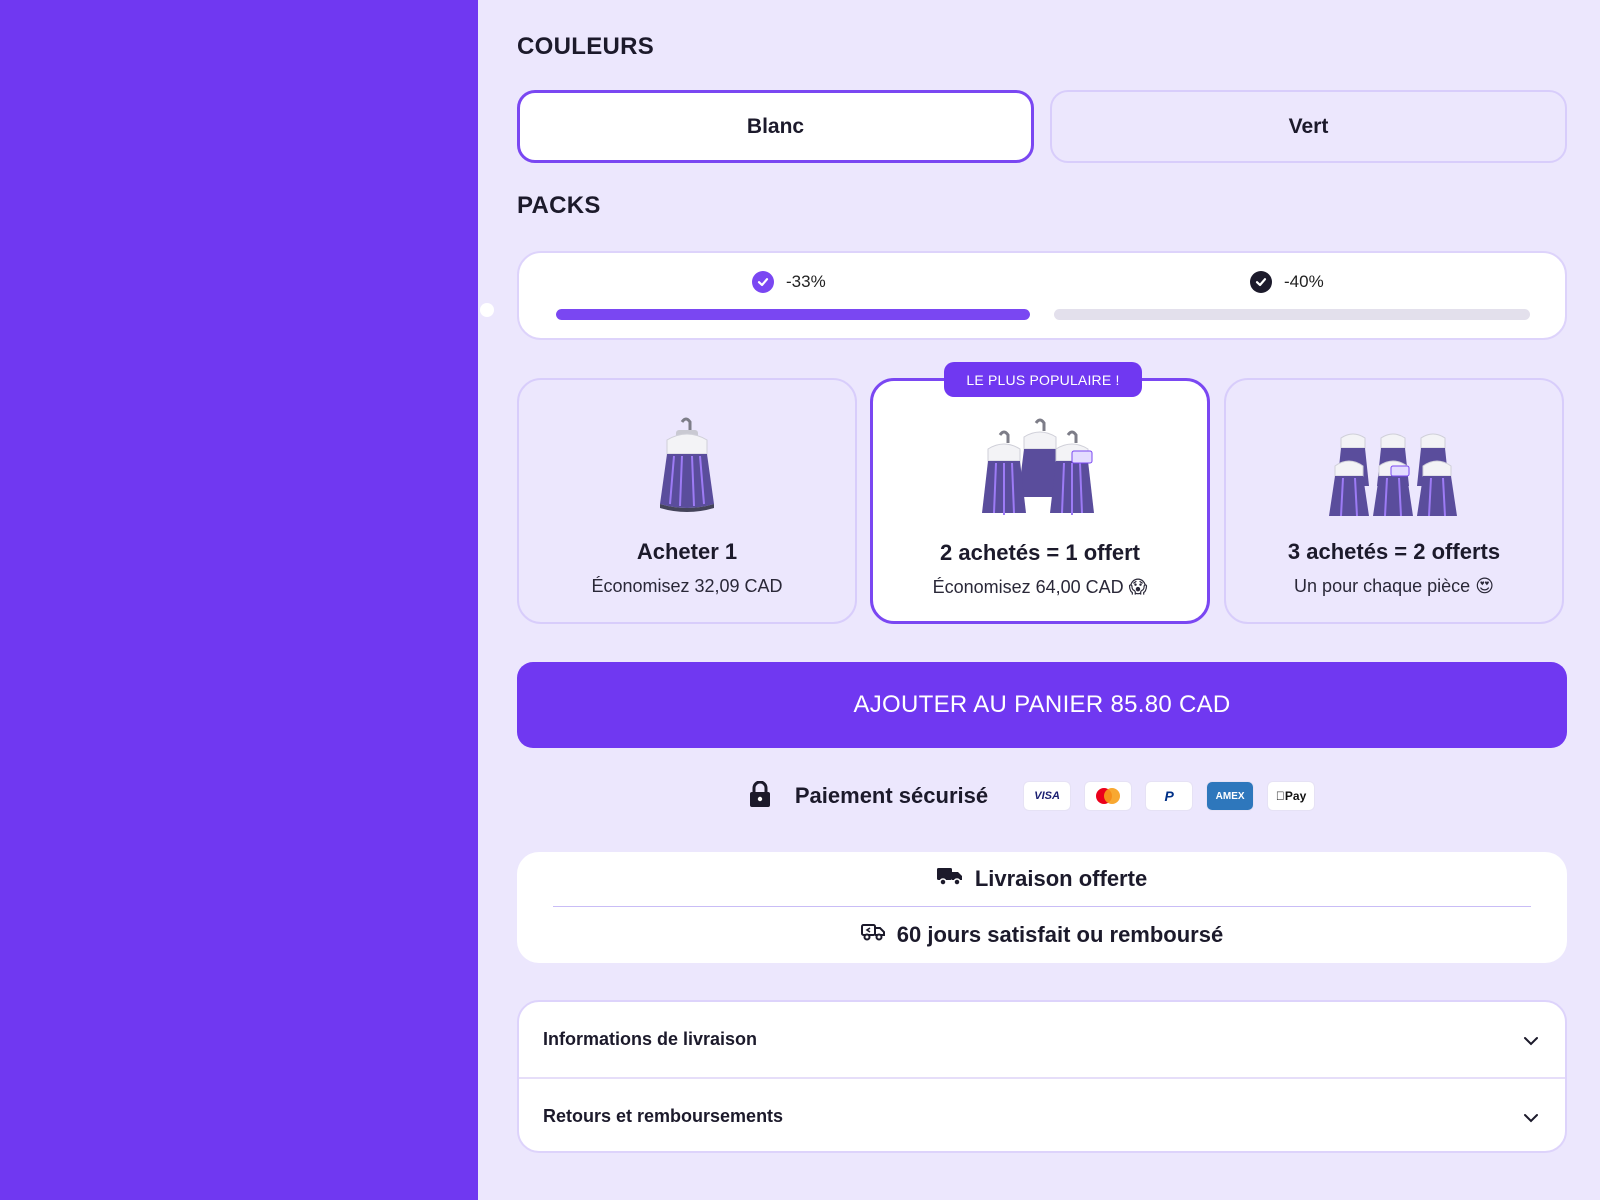 The width and height of the screenshot is (1600, 1200). What do you see at coordinates (760, 796) in the screenshot?
I see `lock-icon` at bounding box center [760, 796].